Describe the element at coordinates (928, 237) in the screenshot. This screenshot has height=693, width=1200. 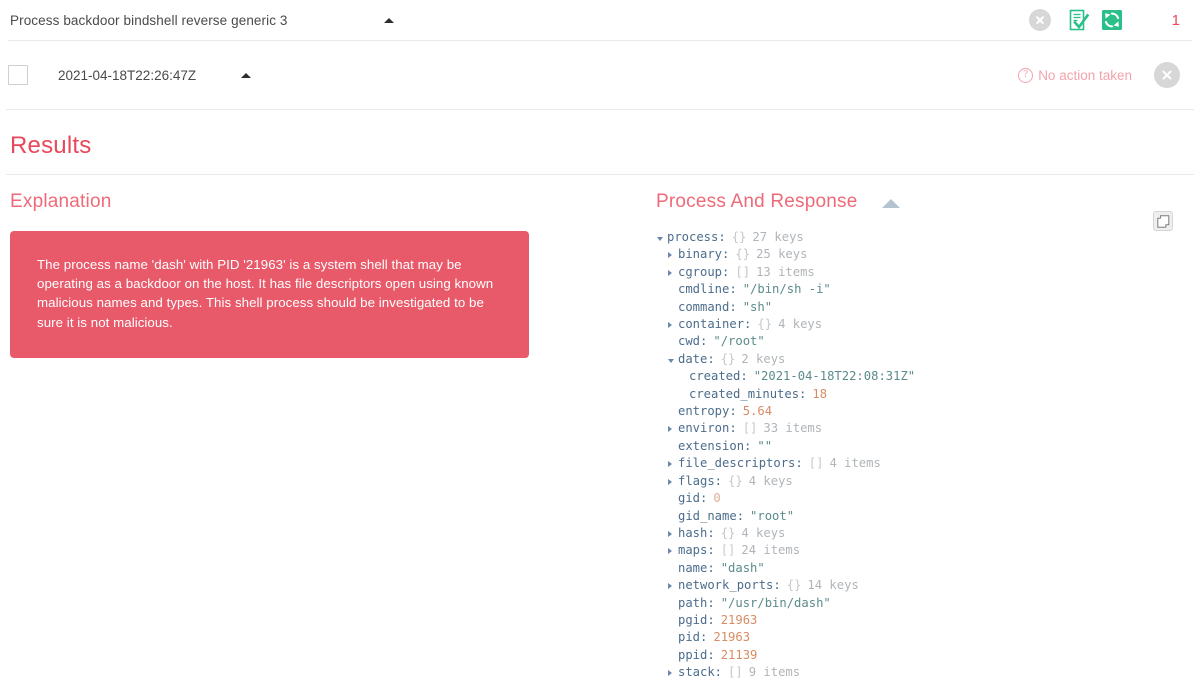
I see `json-tree-row: process: {} 27 keys` at that location.